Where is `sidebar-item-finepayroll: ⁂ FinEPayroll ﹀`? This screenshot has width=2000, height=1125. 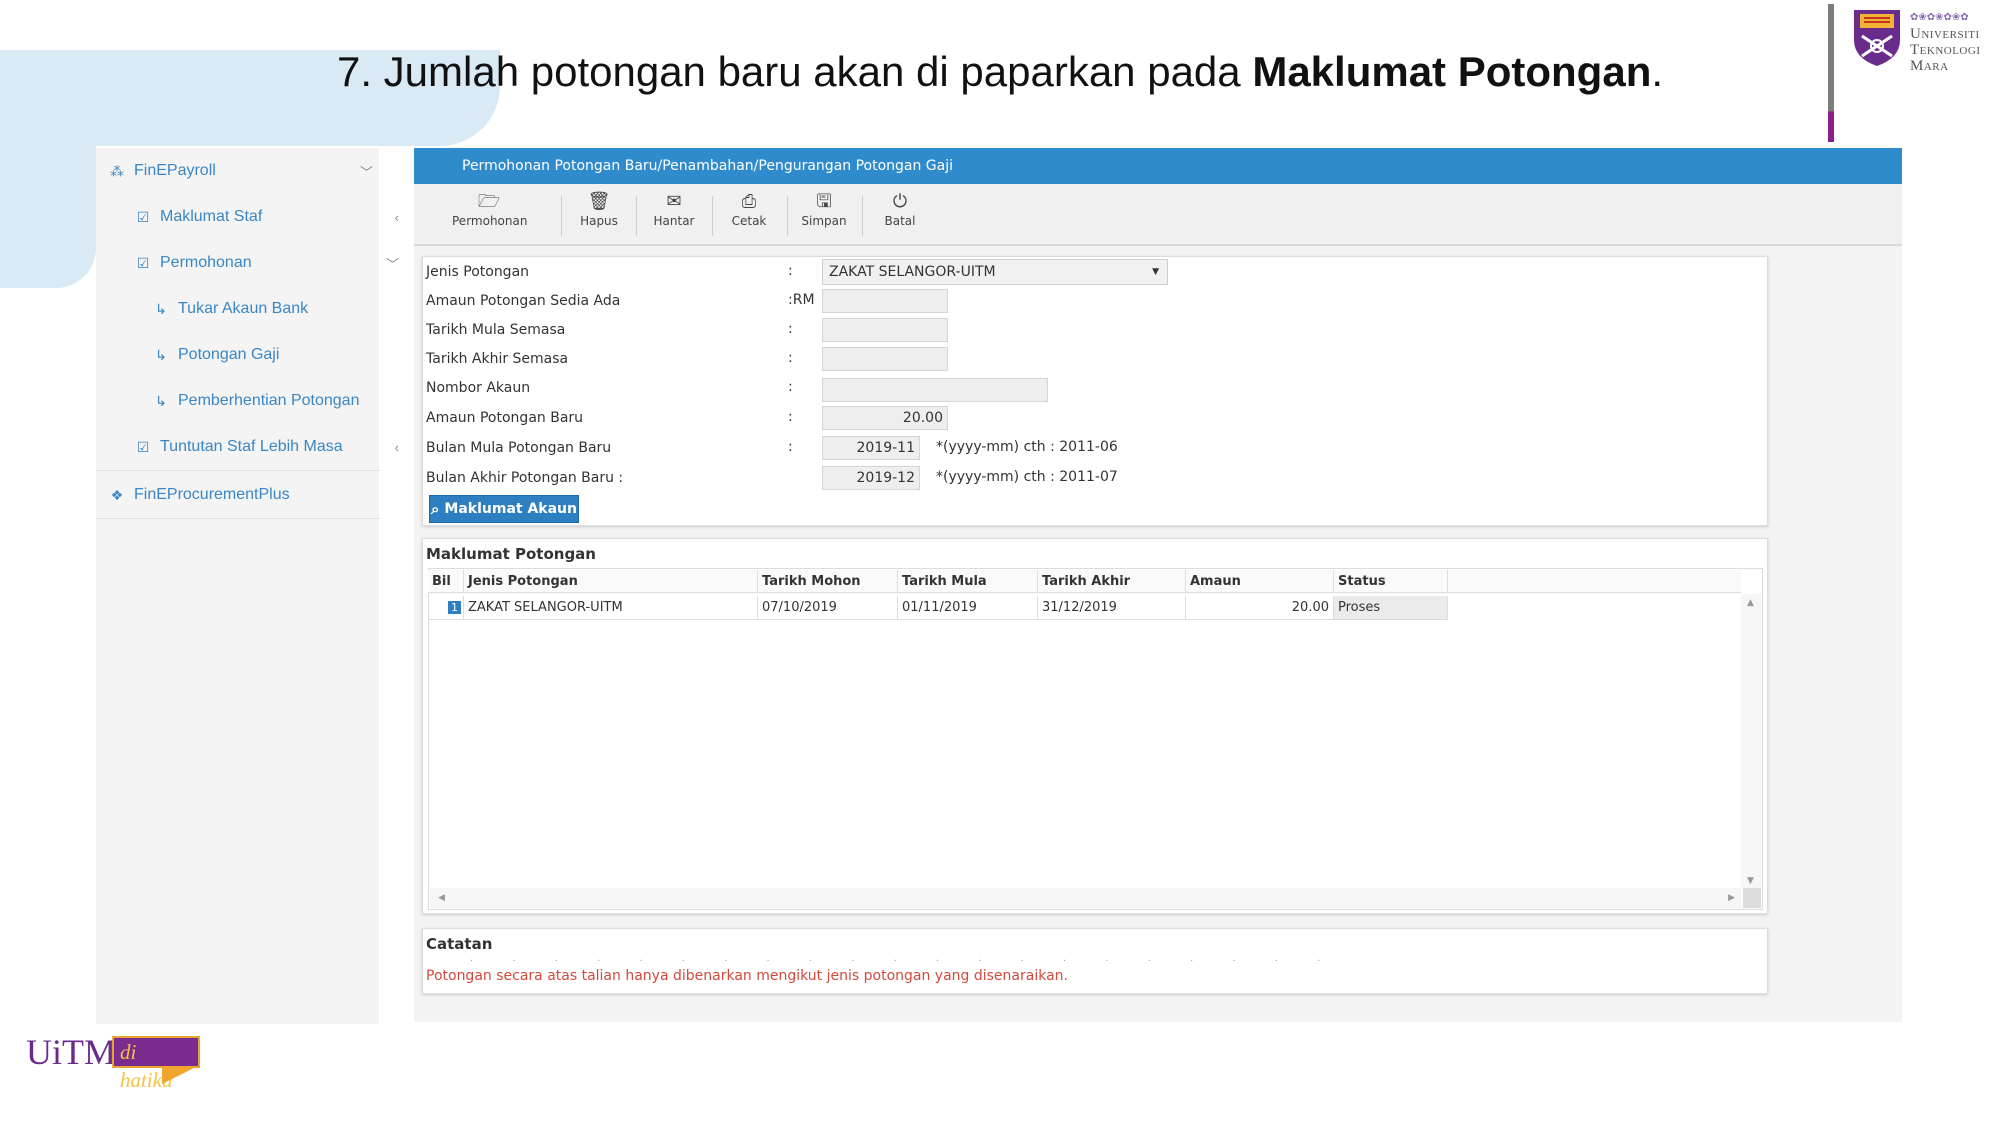
sidebar-item-finepayroll: ⁂ FinEPayroll ﹀ is located at coordinates (243, 171).